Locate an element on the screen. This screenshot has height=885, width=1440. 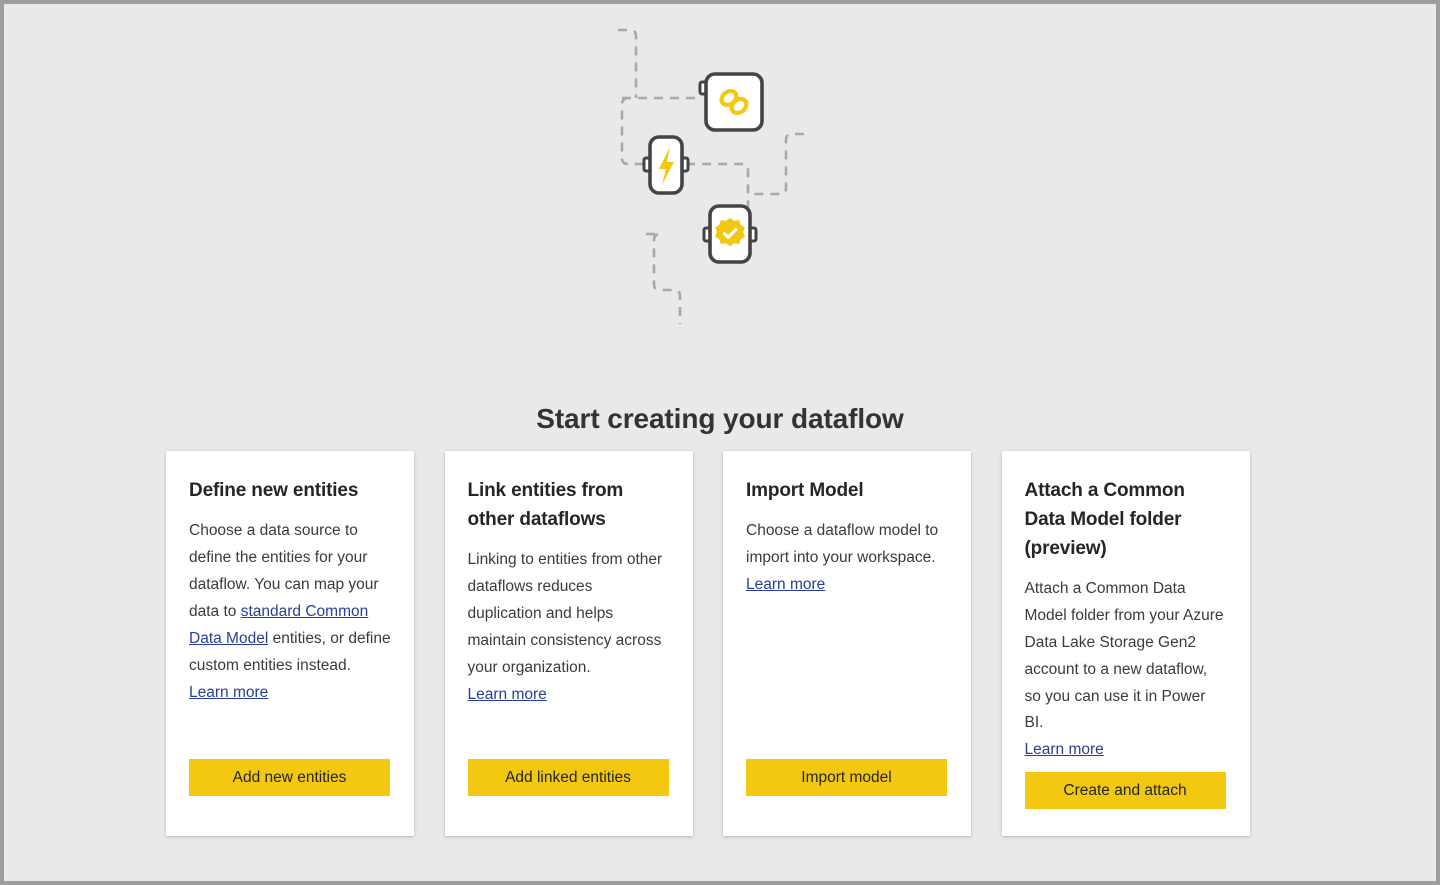
page-title: Start creating your dataflow is located at coordinates (720, 418).